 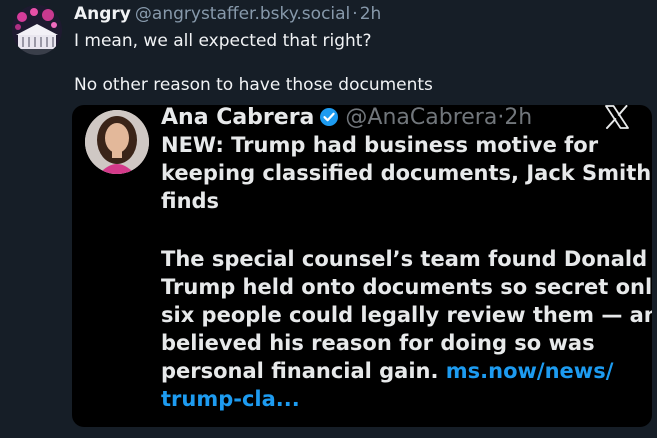 What do you see at coordinates (518, 117) in the screenshot?
I see `embed-post-time: 2h` at bounding box center [518, 117].